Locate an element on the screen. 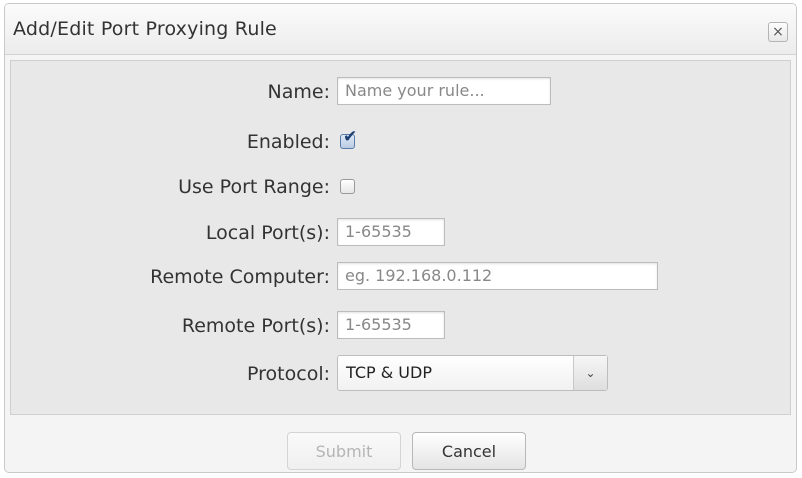 The width and height of the screenshot is (802, 478). use-port-range-label: Use Port Range: is located at coordinates (254, 187).